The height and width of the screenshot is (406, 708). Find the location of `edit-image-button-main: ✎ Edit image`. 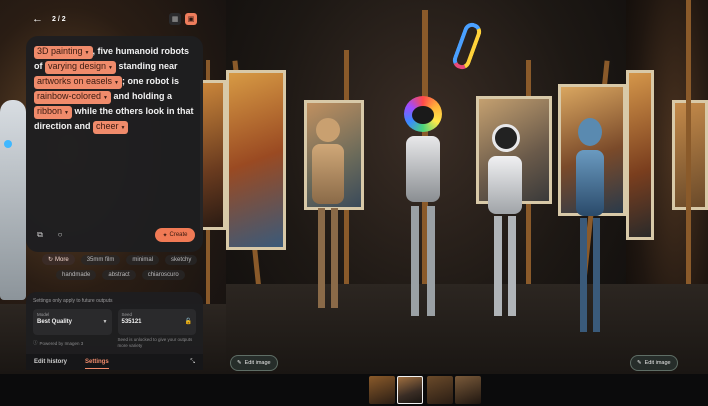

edit-image-button-main: ✎ Edit image is located at coordinates (254, 363).